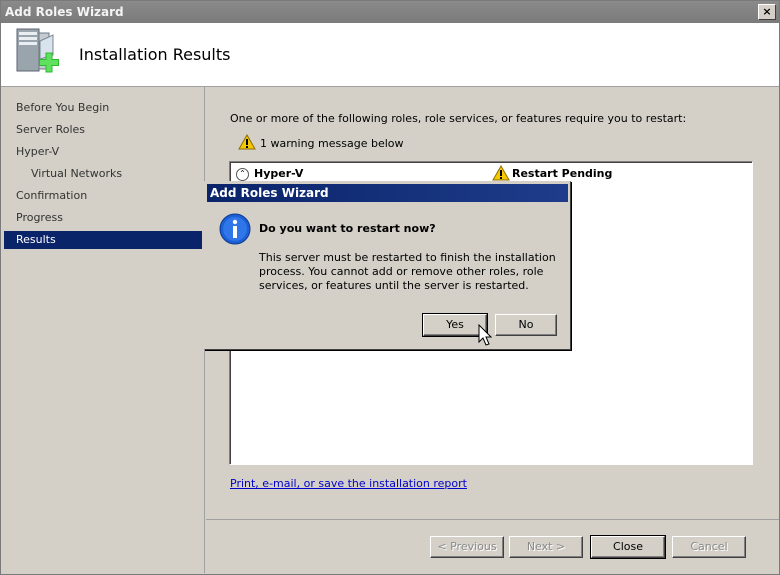 This screenshot has width=780, height=575. What do you see at coordinates (103, 152) in the screenshot?
I see `sidebar-item-hyper-v: Hyper-V` at bounding box center [103, 152].